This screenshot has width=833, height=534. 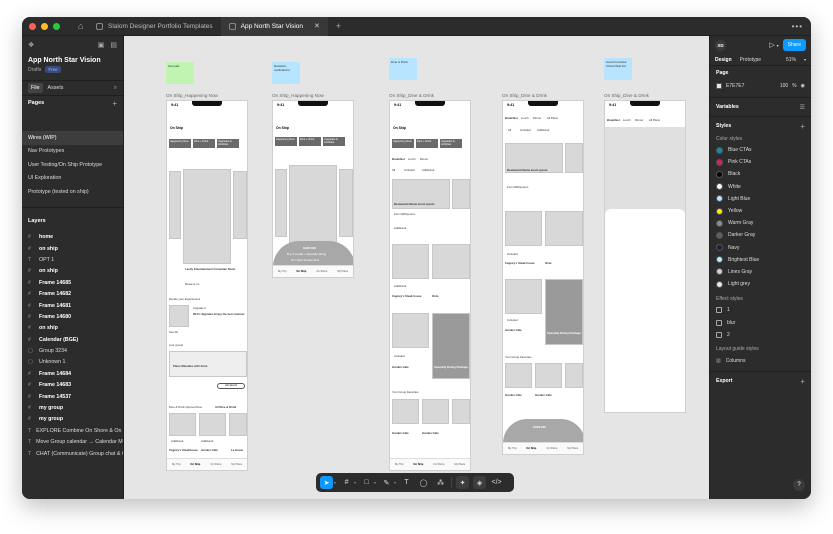 I want to click on all-dine-link: All Dine & Drink, so click(x=225, y=407).